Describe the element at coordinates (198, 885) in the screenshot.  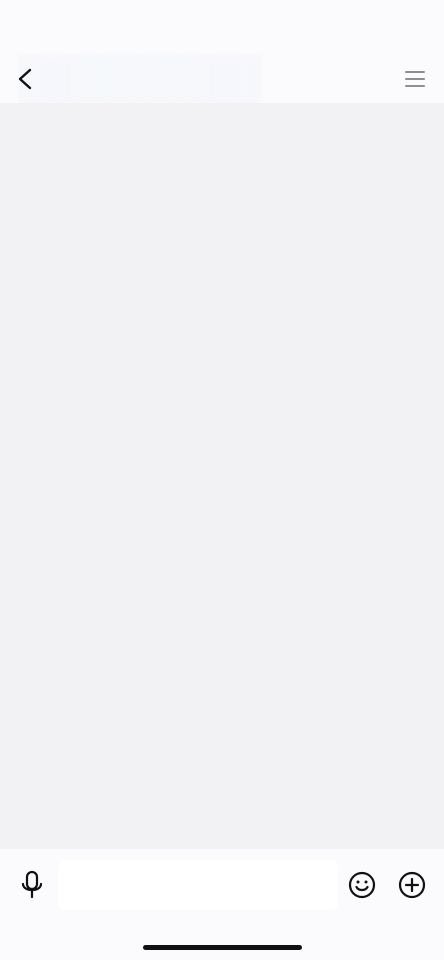
I see `message-input` at that location.